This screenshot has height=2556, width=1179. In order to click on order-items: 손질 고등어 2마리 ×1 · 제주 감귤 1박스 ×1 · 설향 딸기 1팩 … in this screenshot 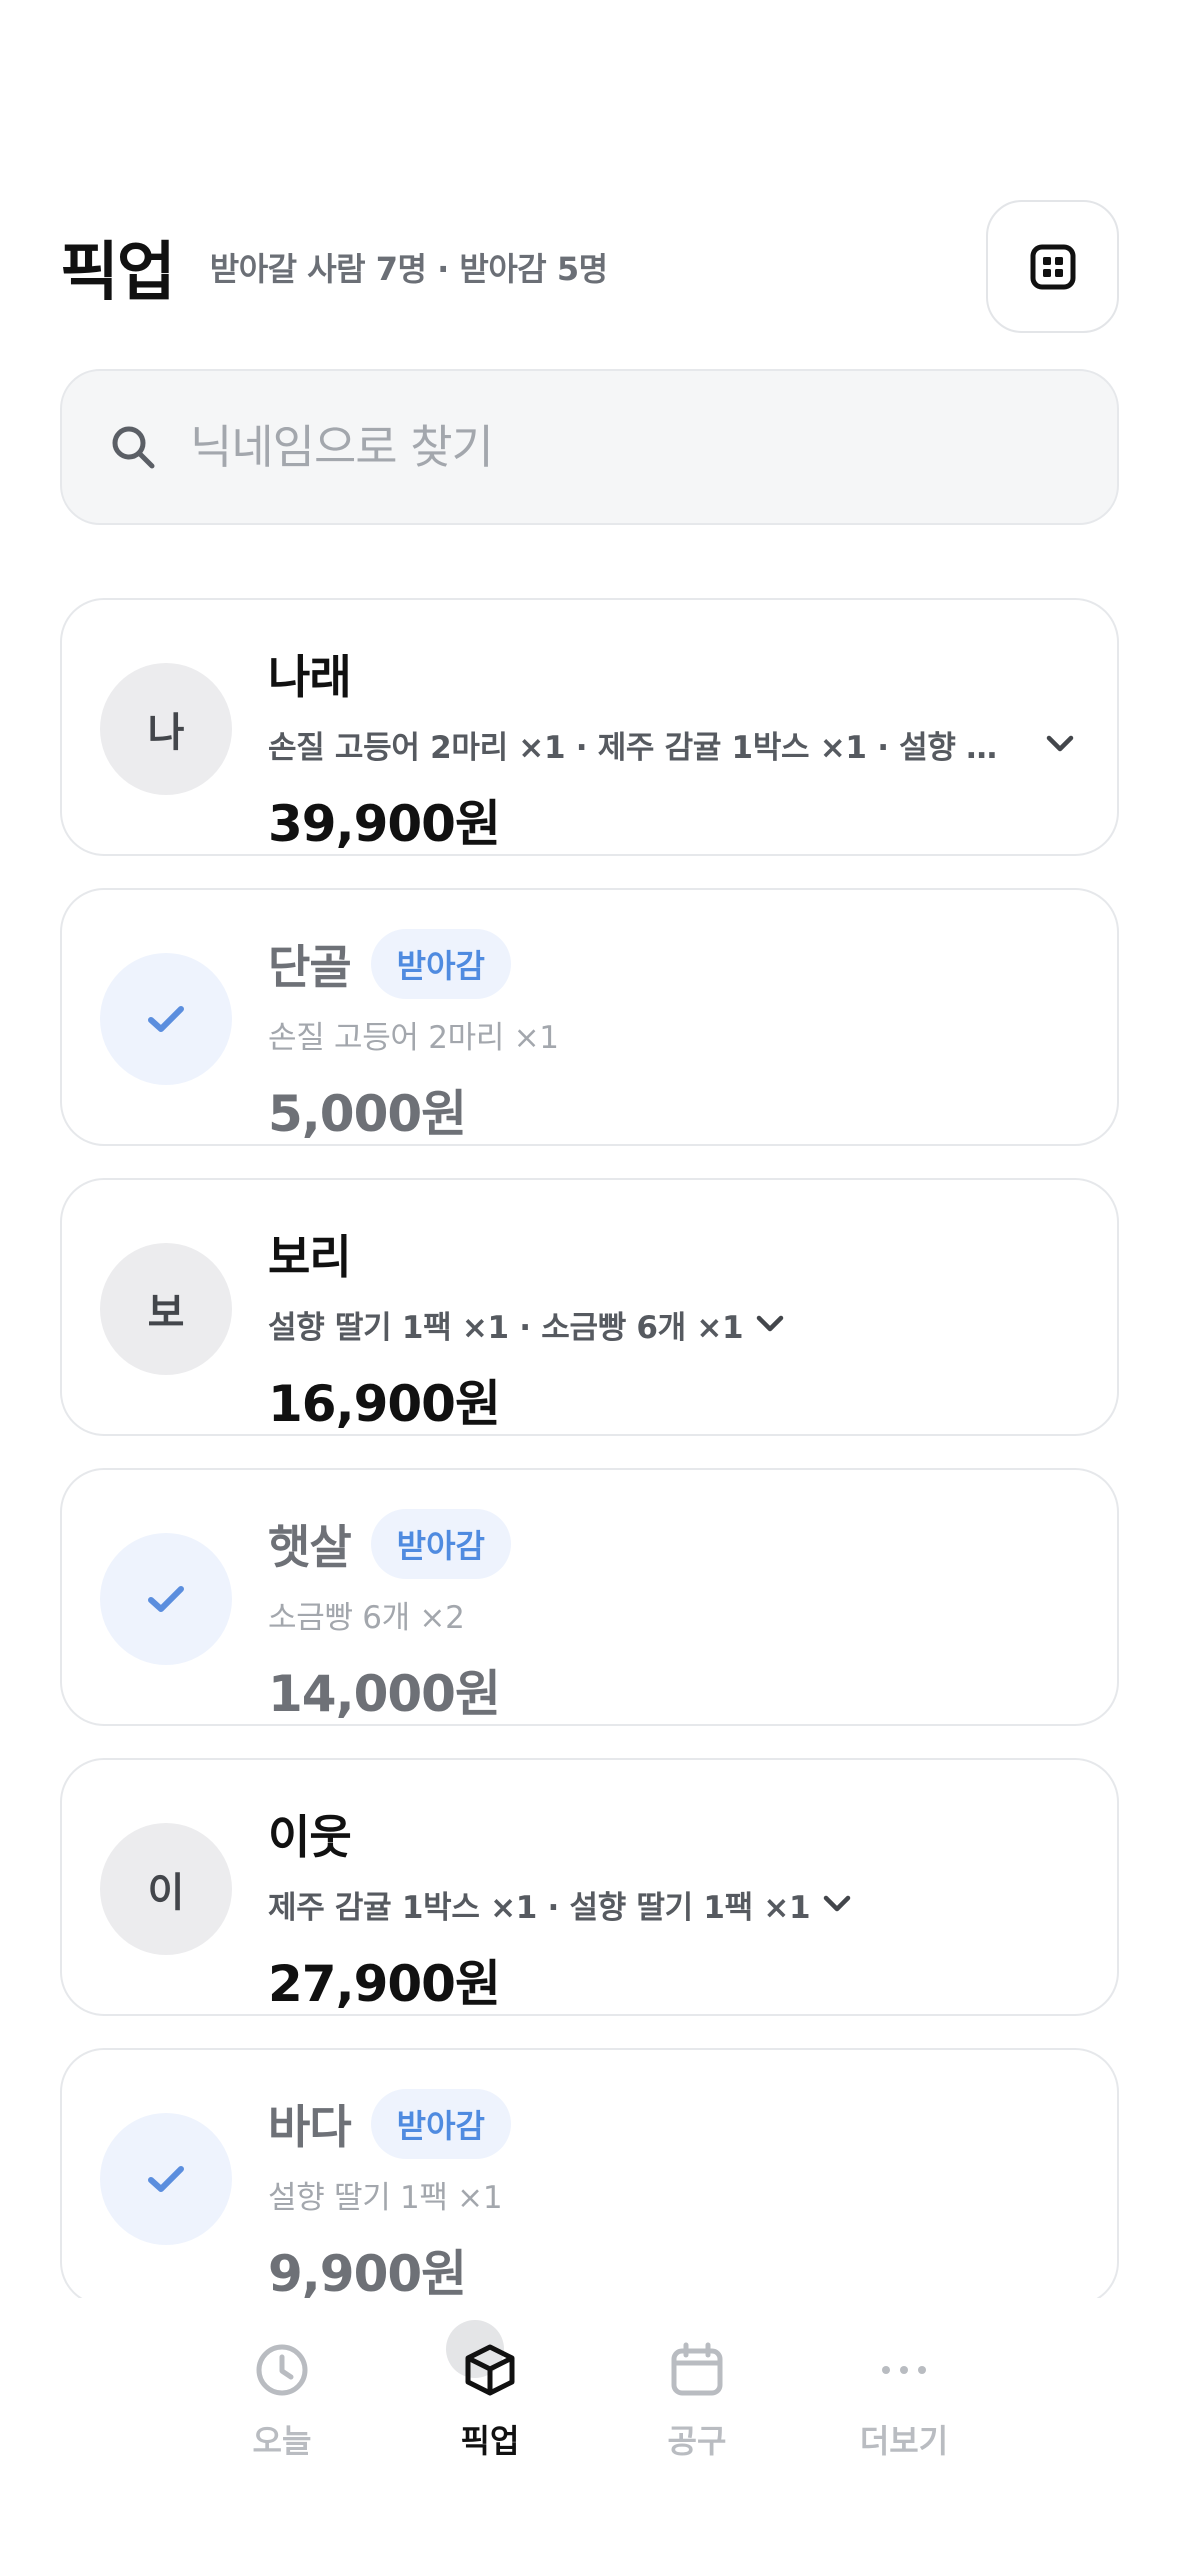, I will do `click(643, 747)`.